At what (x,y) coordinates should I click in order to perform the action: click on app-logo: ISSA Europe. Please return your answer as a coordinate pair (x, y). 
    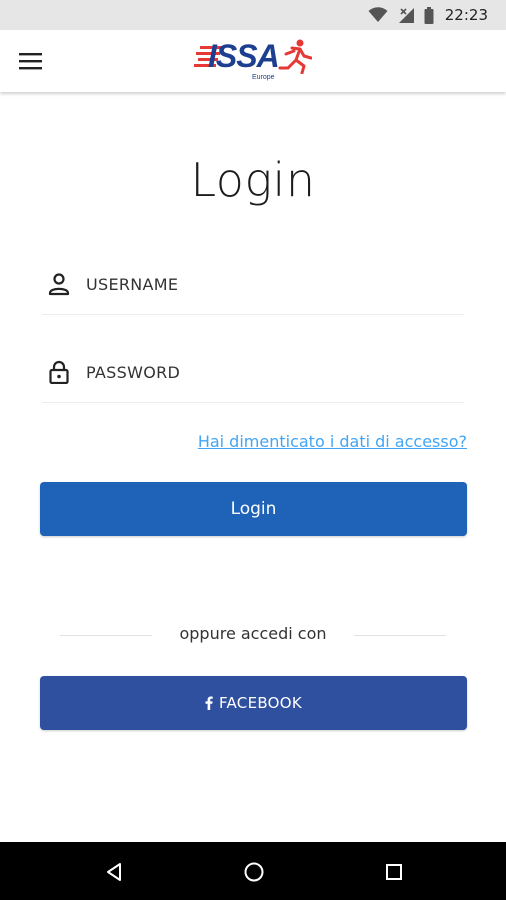
    Looking at the image, I should click on (254, 61).